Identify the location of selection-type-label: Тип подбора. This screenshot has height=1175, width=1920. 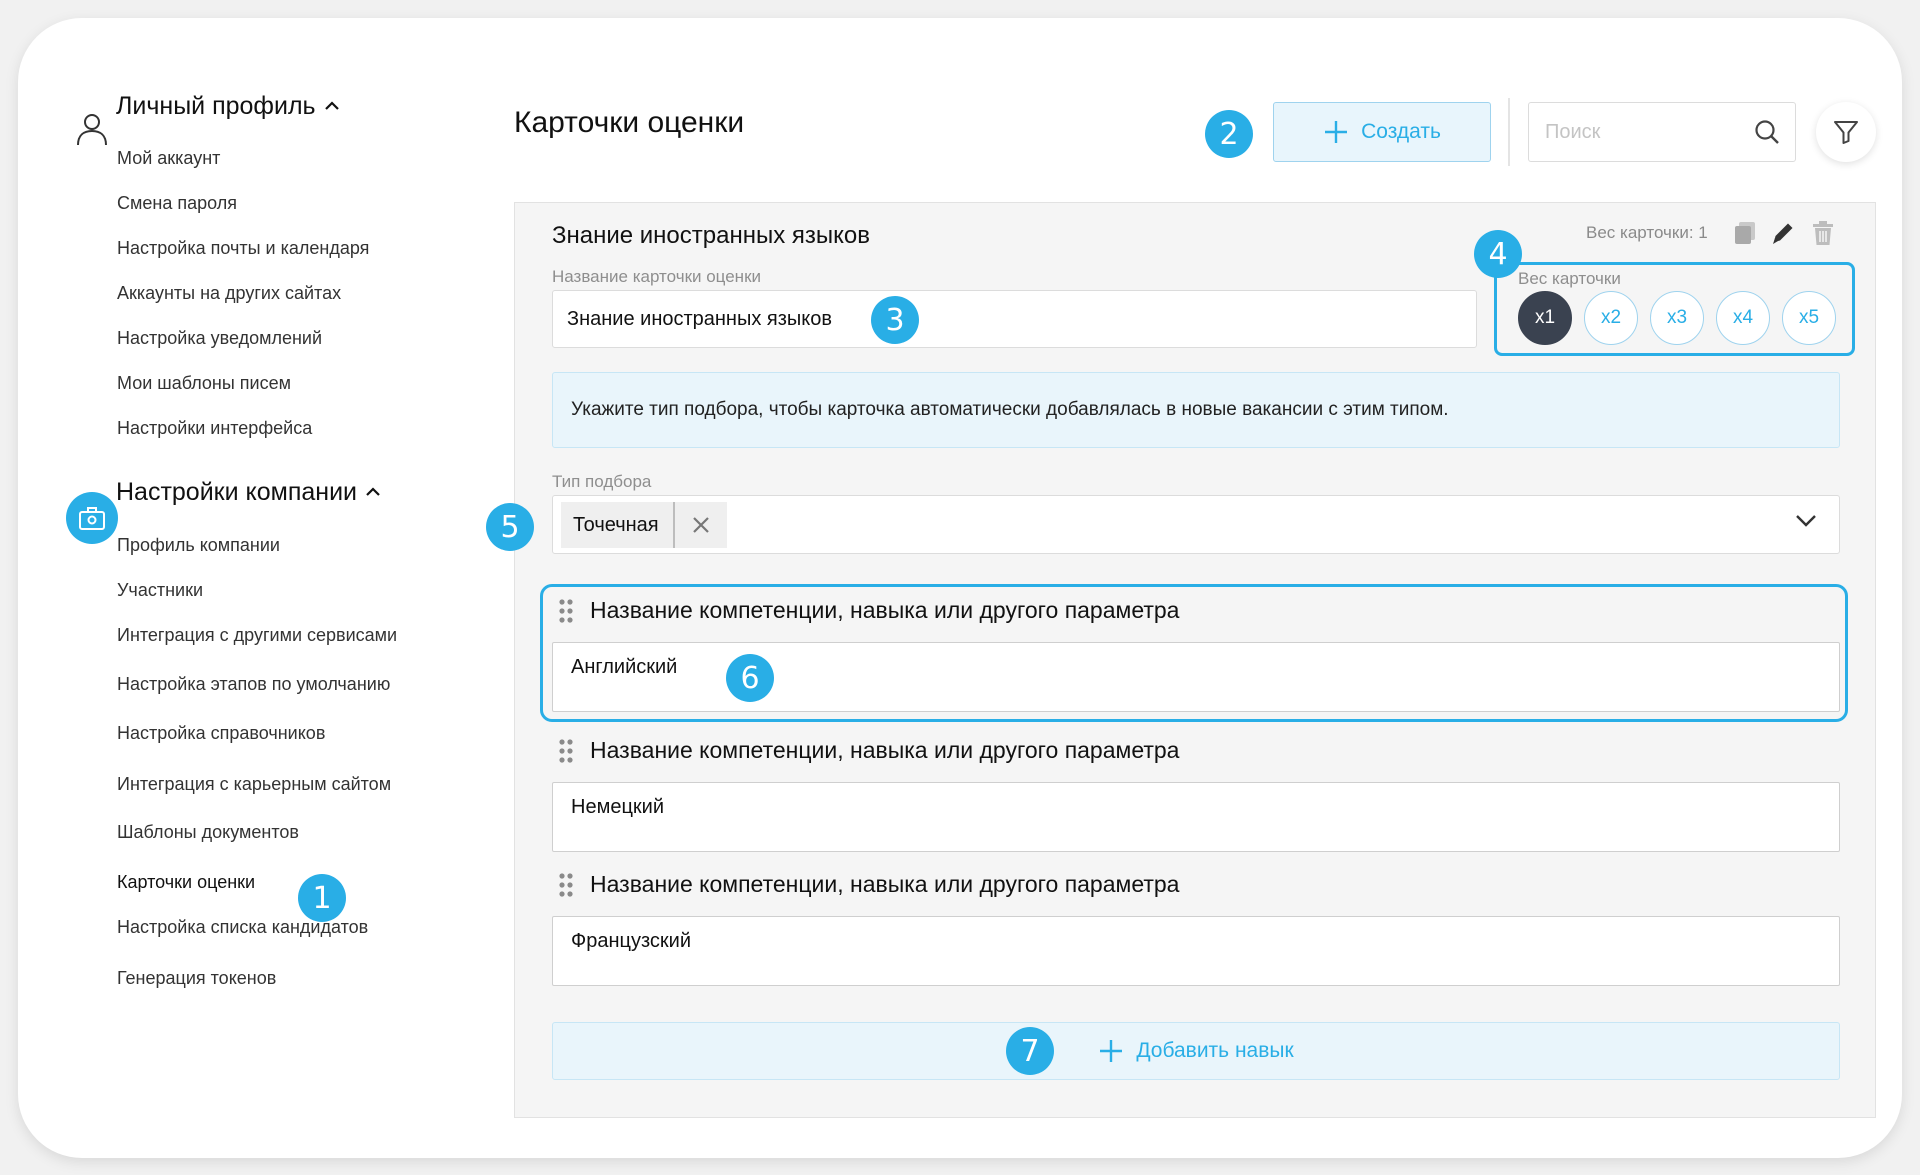
(602, 481).